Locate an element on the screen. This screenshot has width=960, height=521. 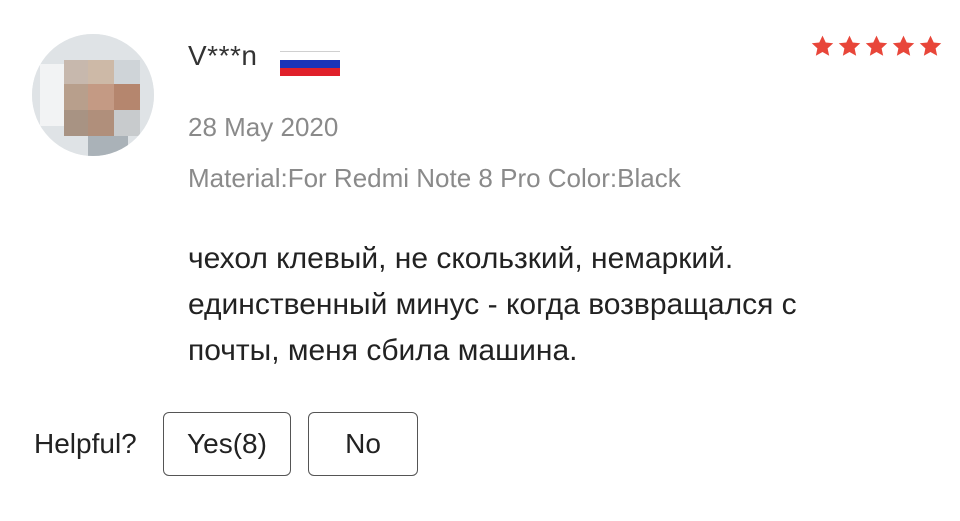
review-text-line: единственный минус - когда возвращался с is located at coordinates (492, 304).